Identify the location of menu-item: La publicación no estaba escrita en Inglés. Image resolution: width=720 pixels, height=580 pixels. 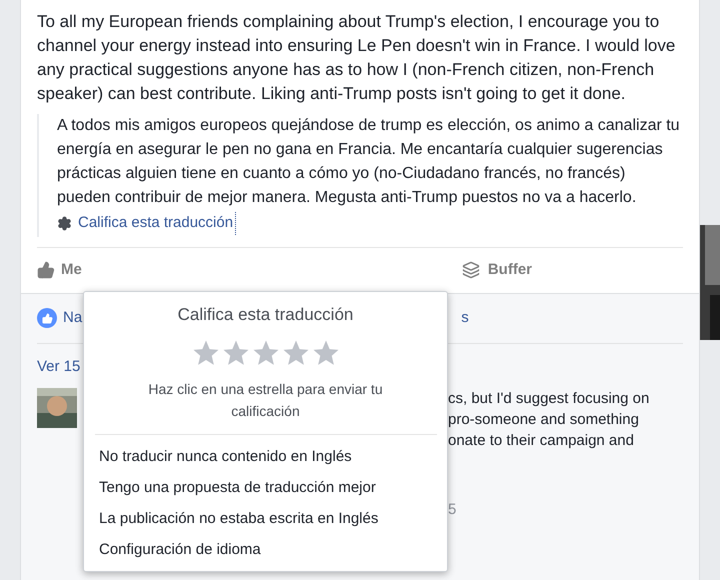
(265, 518).